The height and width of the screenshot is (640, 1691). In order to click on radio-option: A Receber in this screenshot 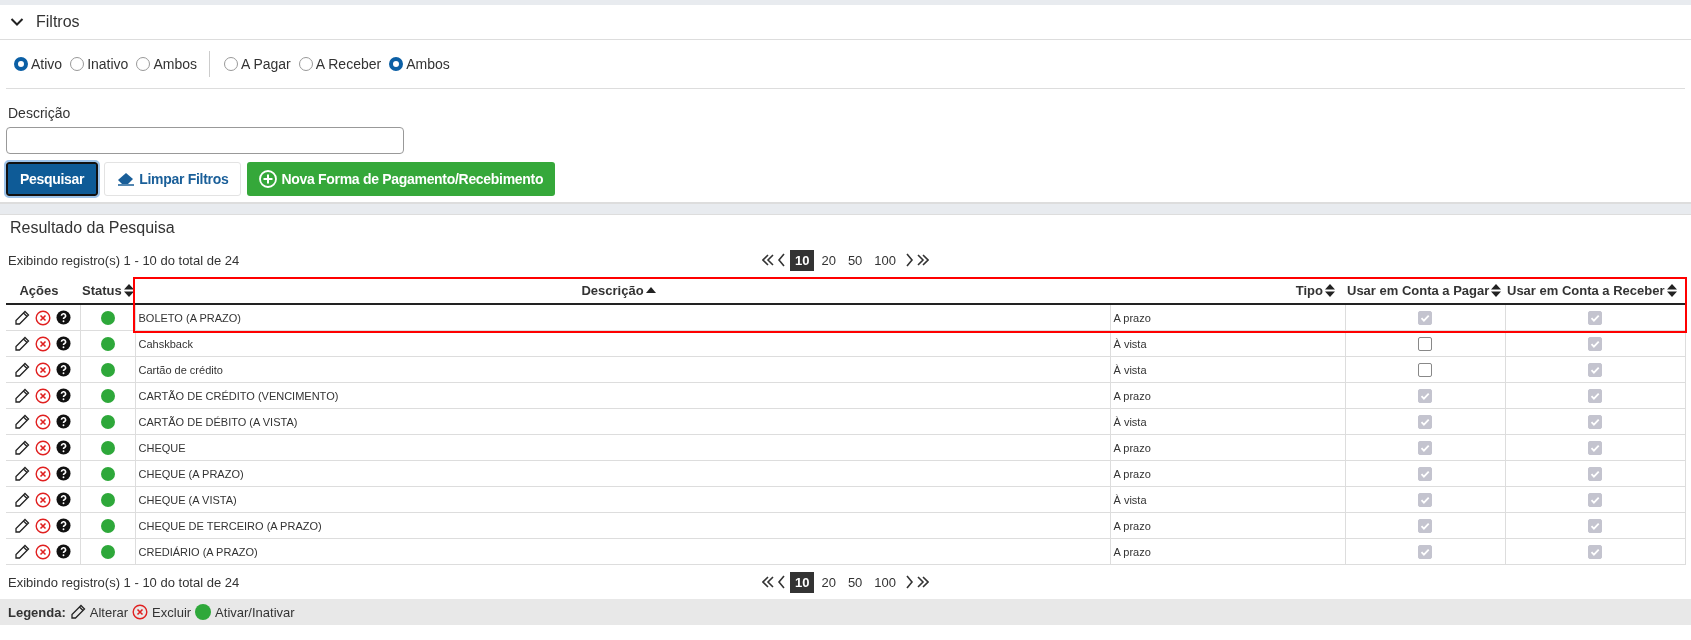, I will do `click(340, 64)`.